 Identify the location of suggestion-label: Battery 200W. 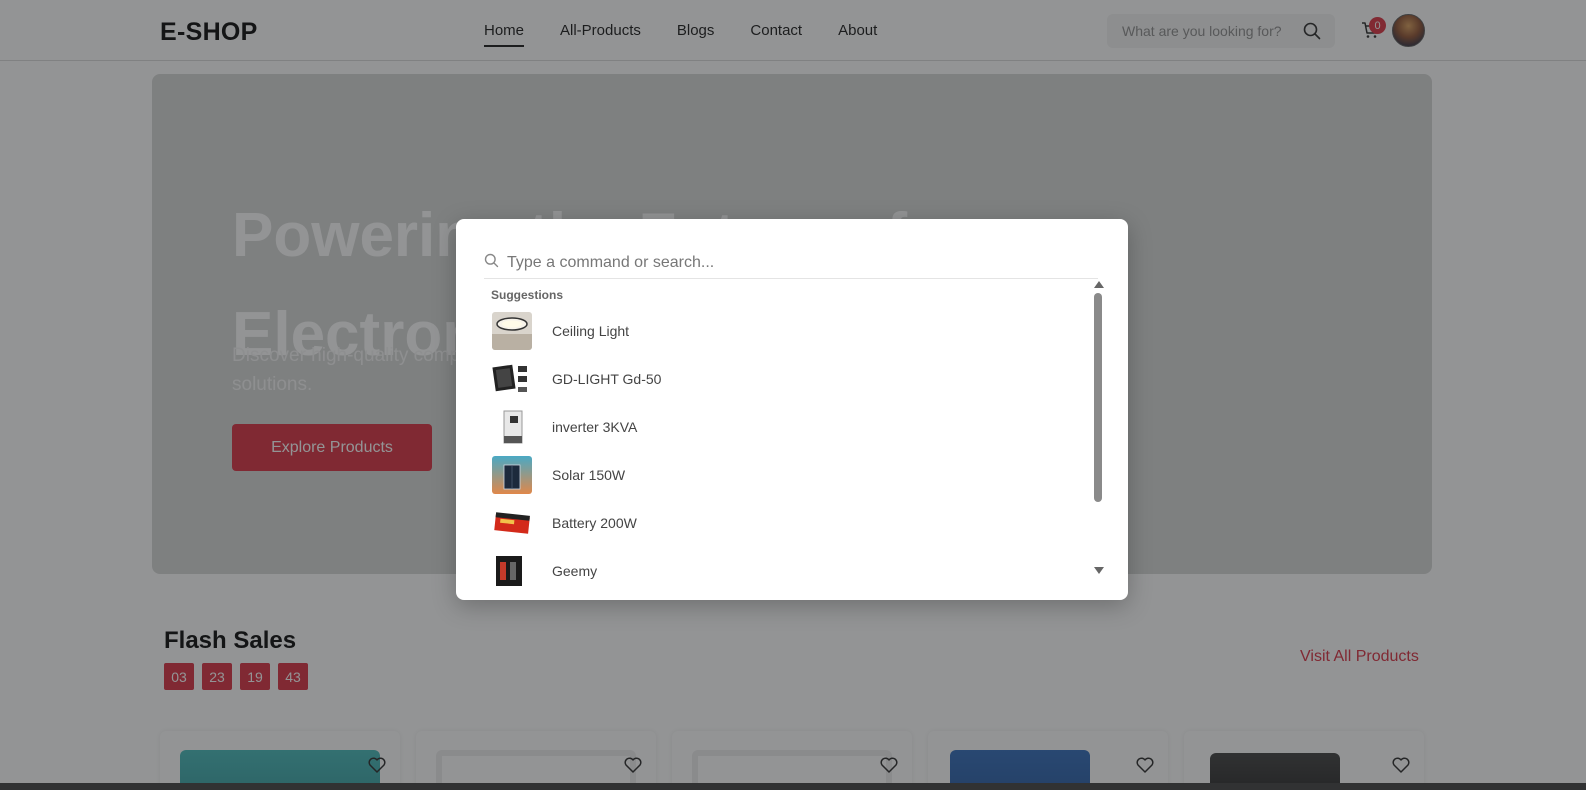
(594, 523).